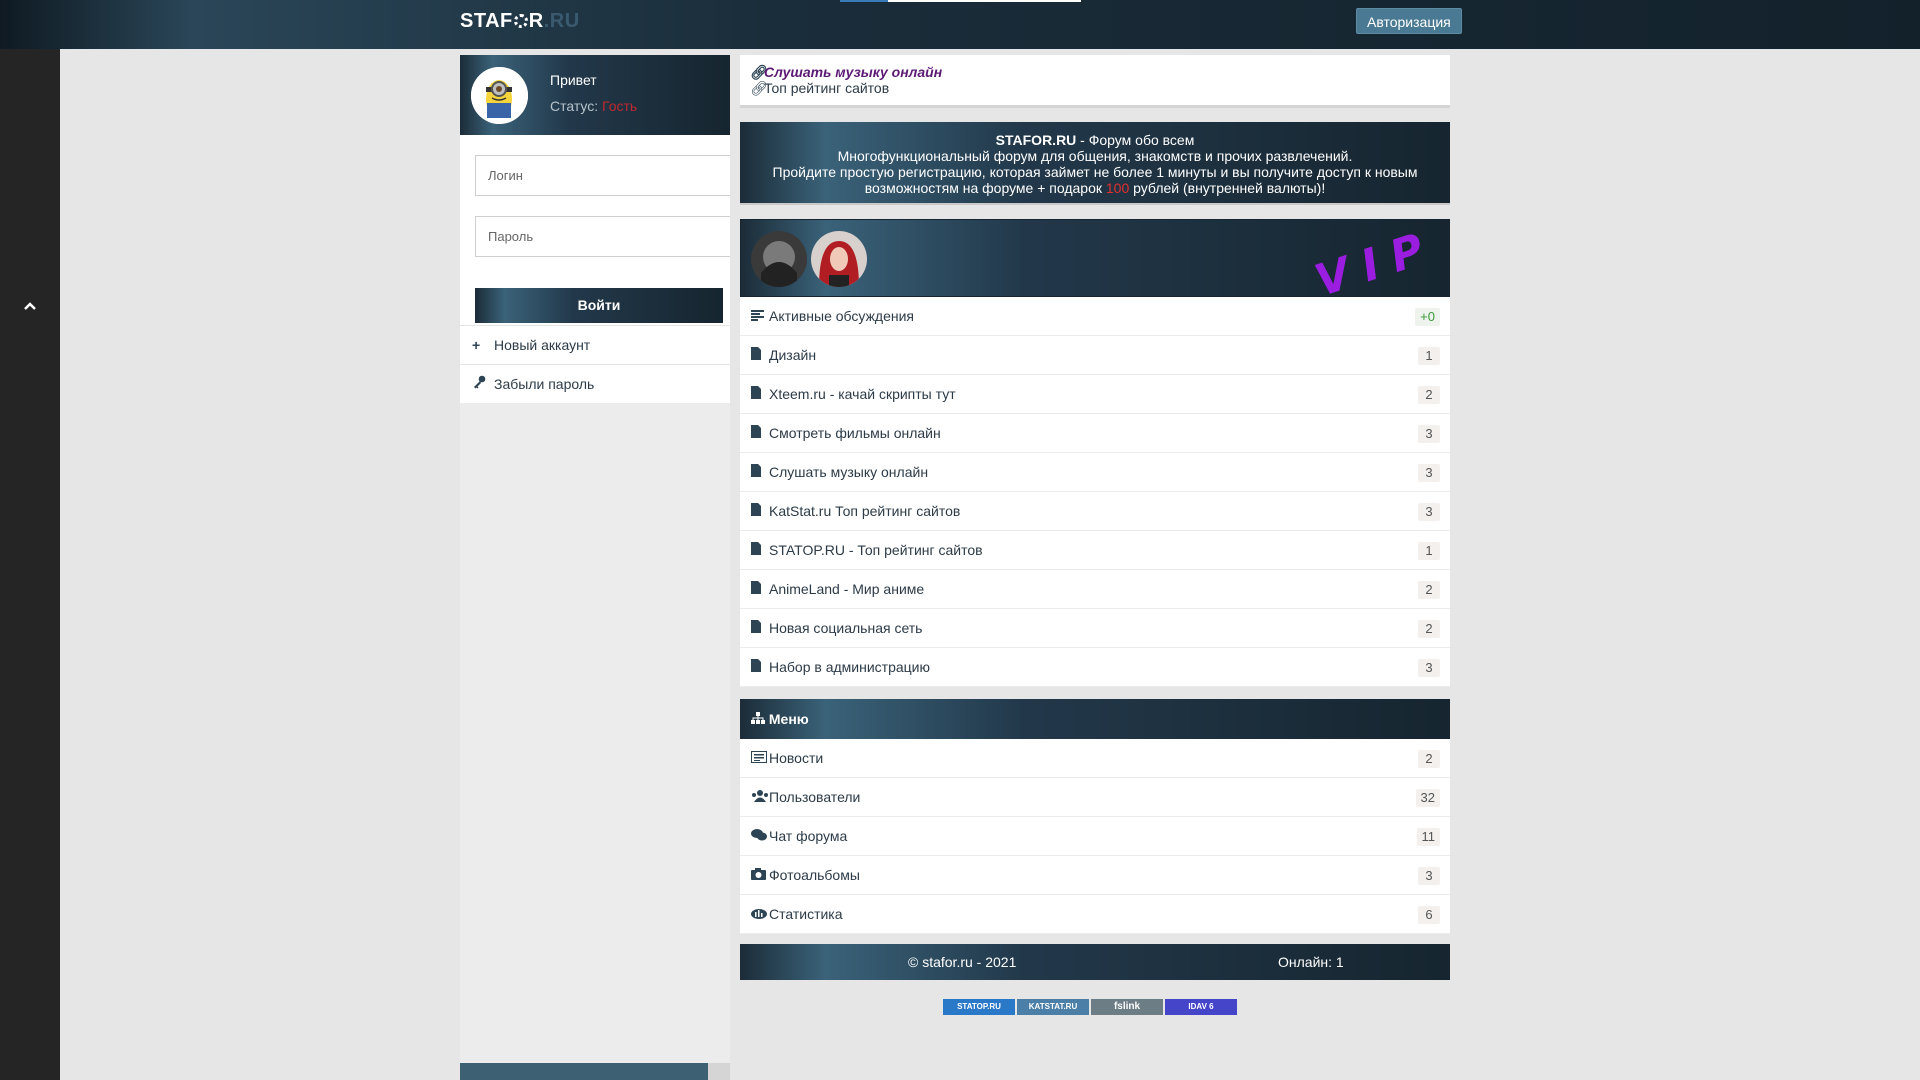  I want to click on top-bar: STAF R.RU Авторизация, so click(960, 24).